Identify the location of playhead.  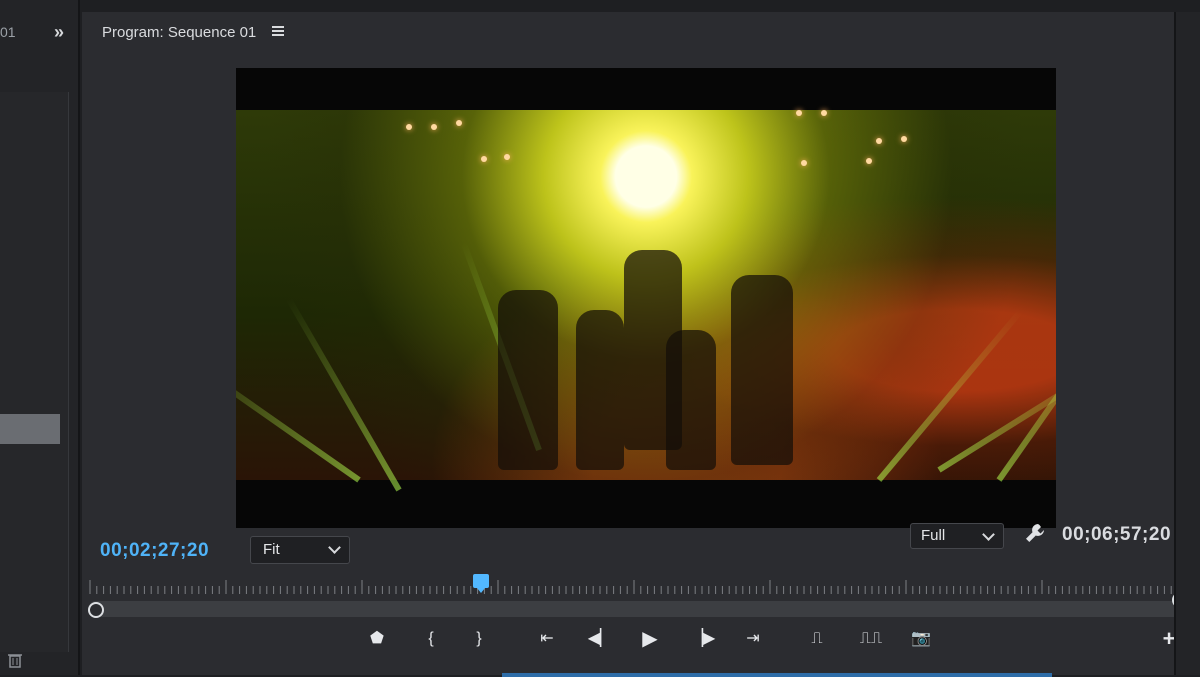
(480, 583).